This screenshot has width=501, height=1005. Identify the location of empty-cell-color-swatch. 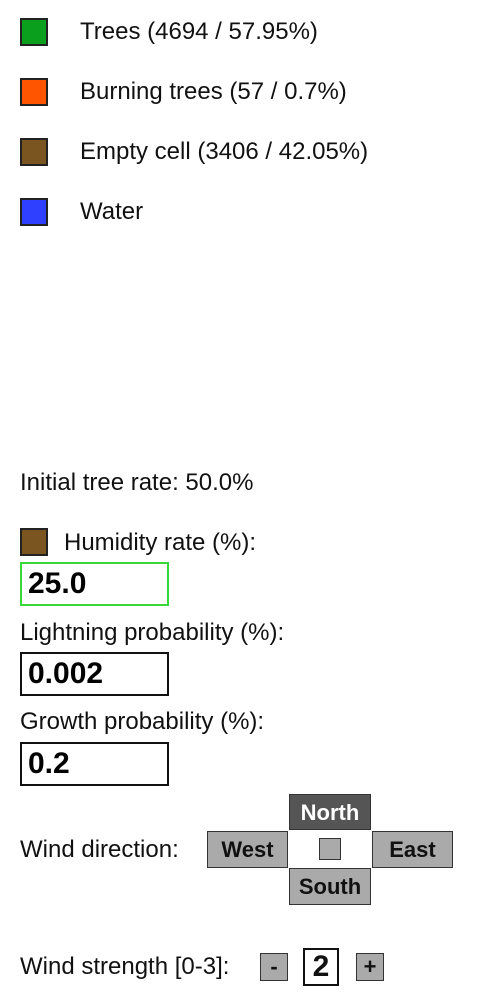
(34, 152).